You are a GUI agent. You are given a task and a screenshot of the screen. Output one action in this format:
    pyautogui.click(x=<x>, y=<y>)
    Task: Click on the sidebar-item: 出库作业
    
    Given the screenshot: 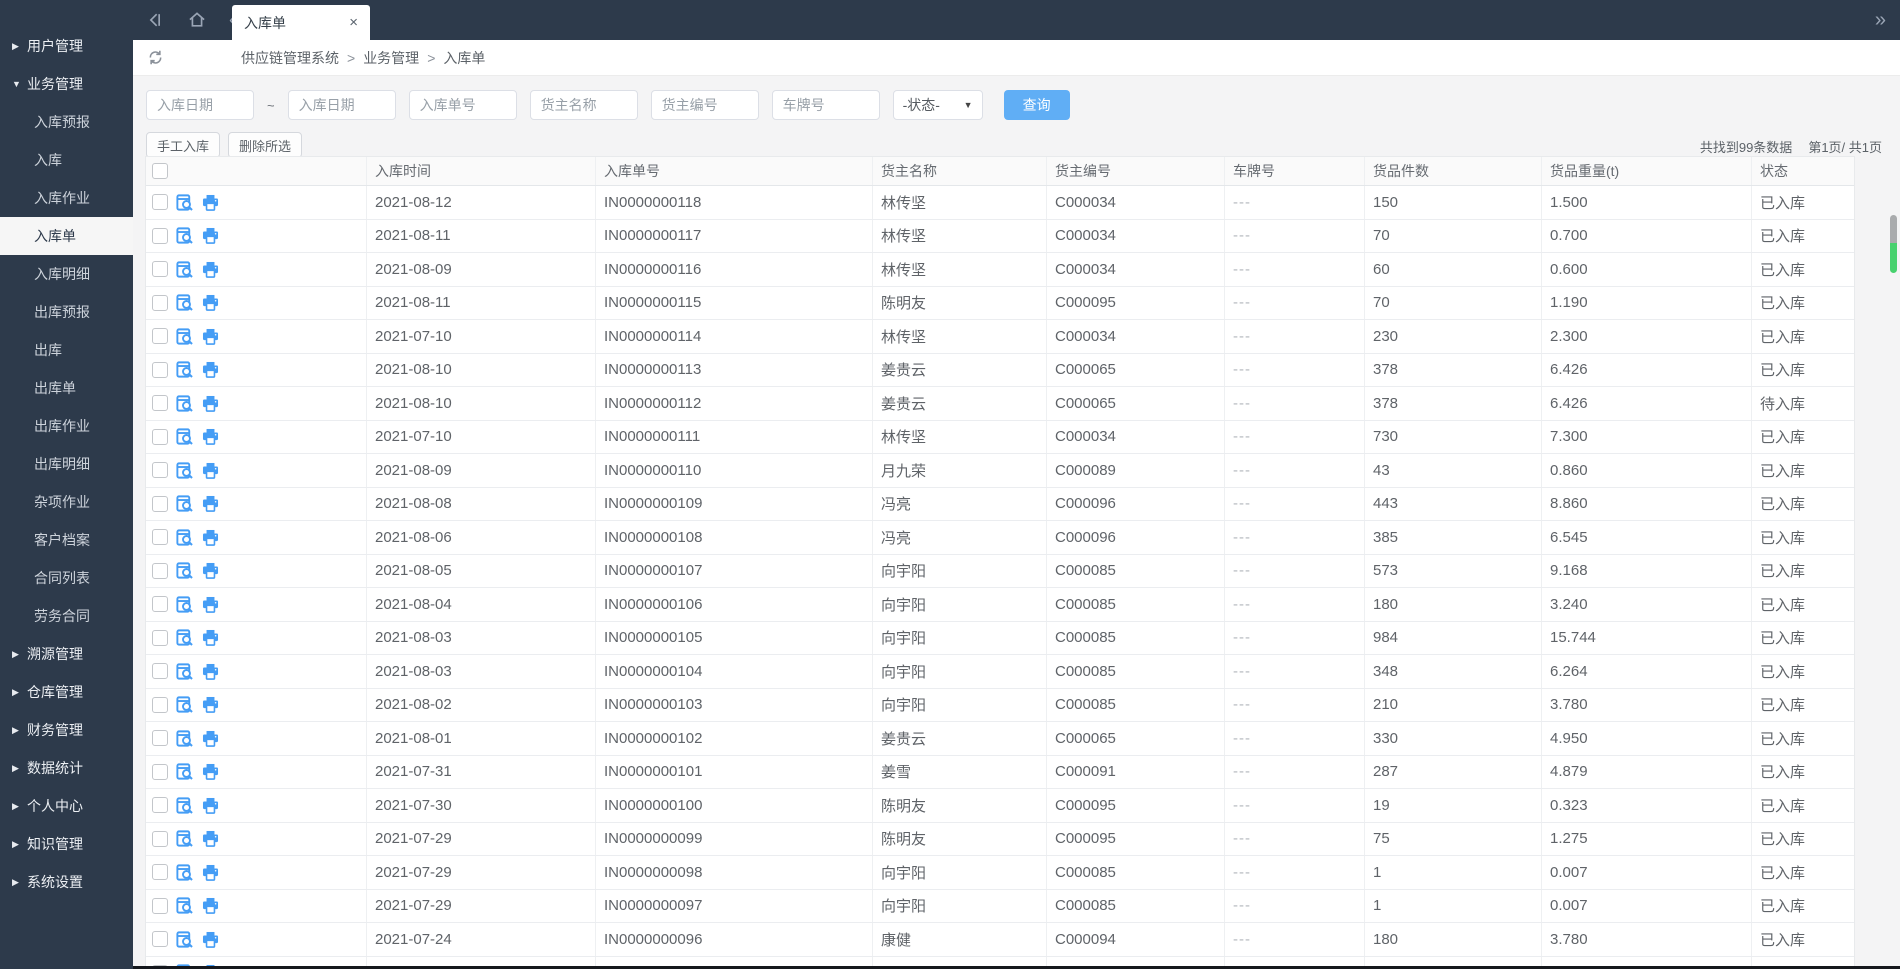 What is the action you would take?
    pyautogui.click(x=66, y=426)
    